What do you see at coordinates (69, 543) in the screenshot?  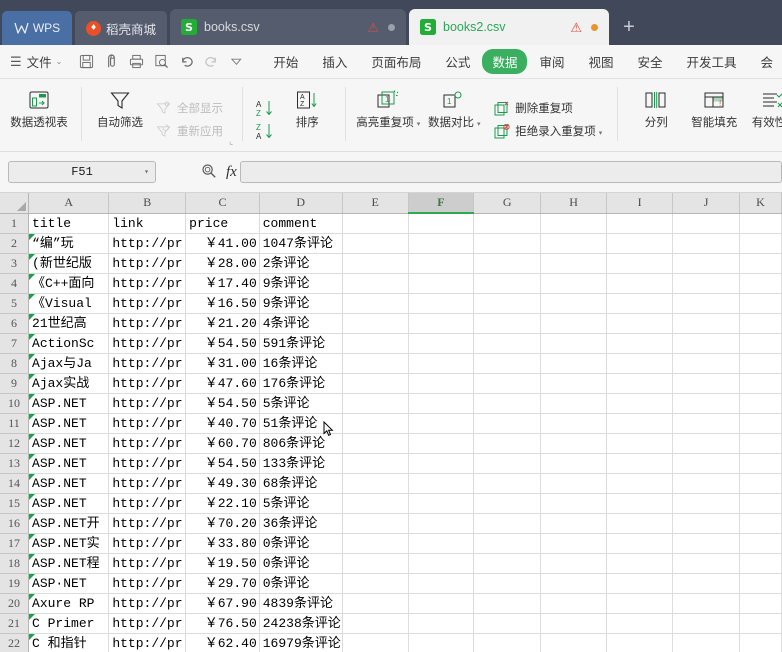 I see `cell-title: ASP.NET实` at bounding box center [69, 543].